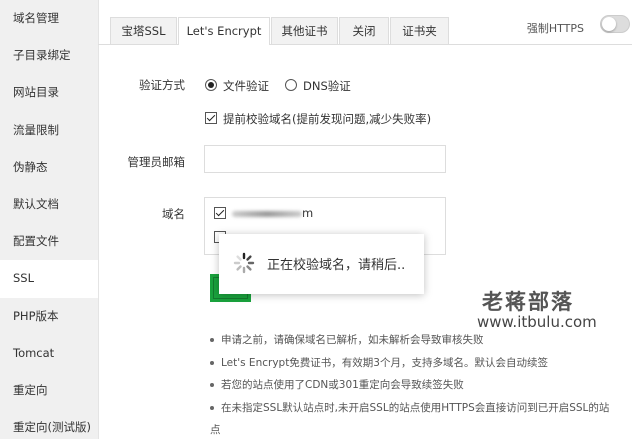 This screenshot has height=446, width=632. I want to click on force-https-toggle, so click(615, 24).